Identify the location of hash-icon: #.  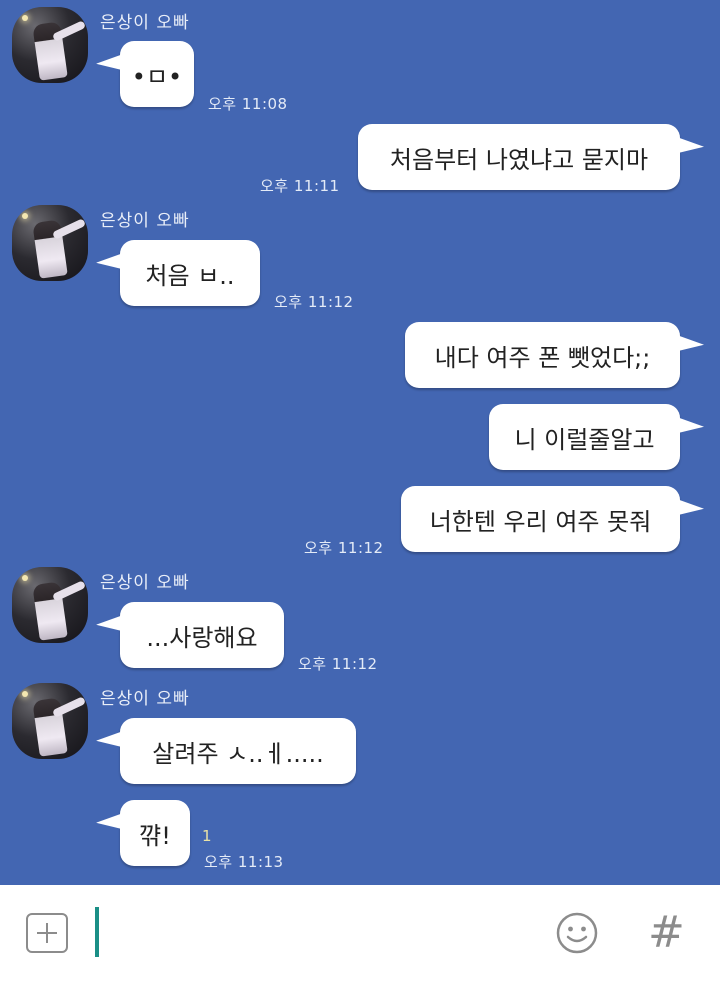
(666, 933).